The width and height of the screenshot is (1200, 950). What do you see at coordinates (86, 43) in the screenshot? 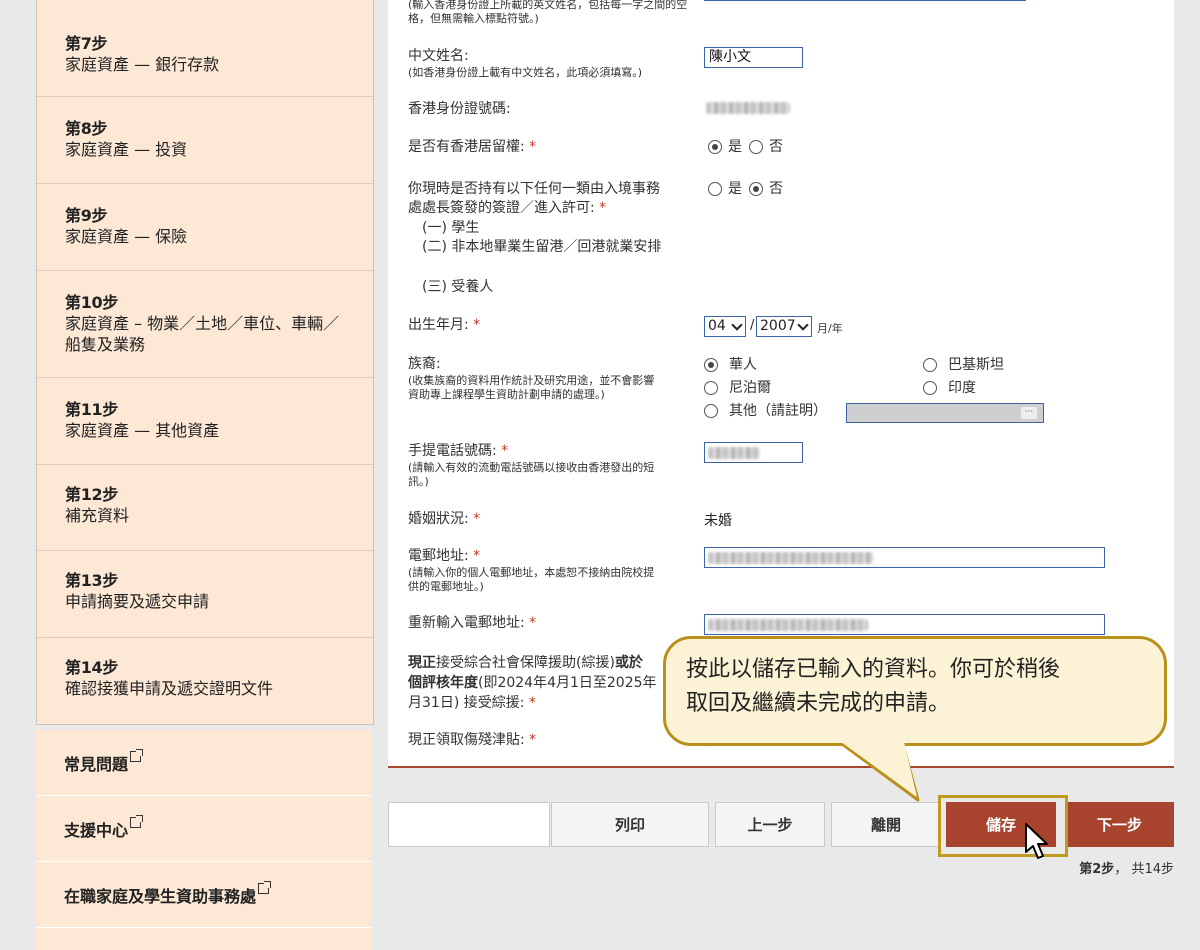
I see `step-number: 第7步` at bounding box center [86, 43].